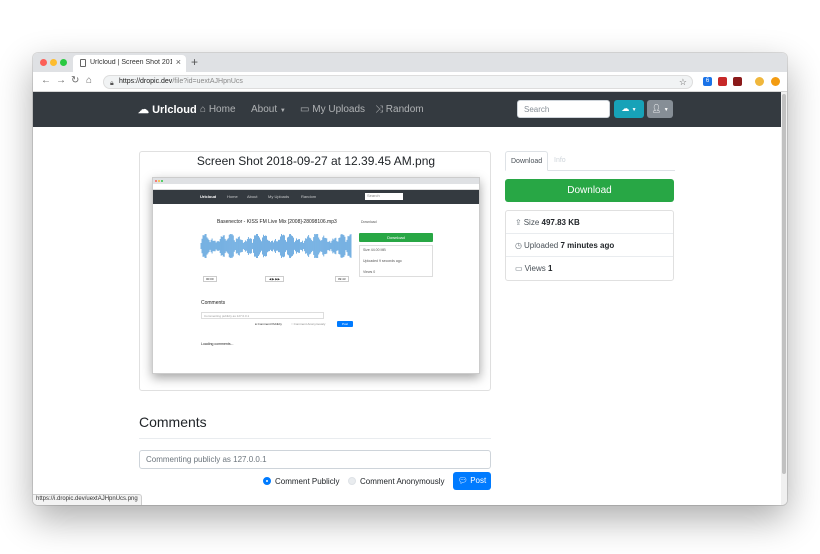 The height and width of the screenshot is (554, 820). What do you see at coordinates (527, 161) in the screenshot?
I see `tab-download: Download` at bounding box center [527, 161].